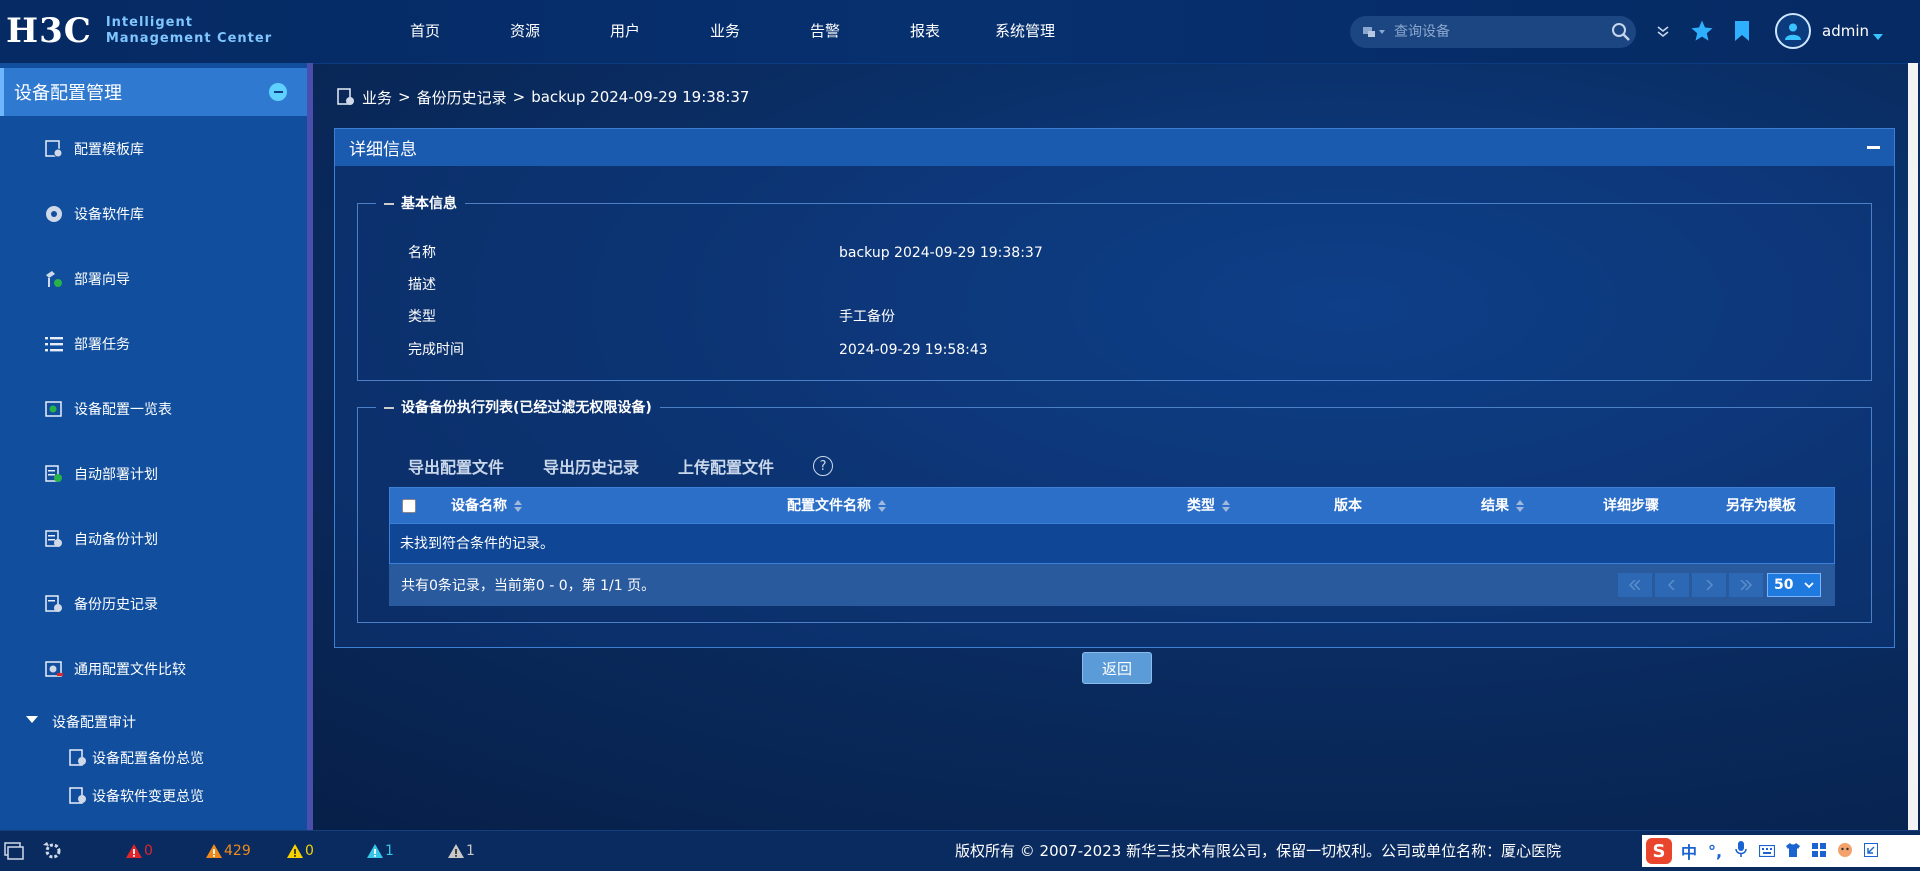 This screenshot has width=1920, height=871. I want to click on breadcrumb-current: backup 2024-09-29 19:38:37, so click(640, 97).